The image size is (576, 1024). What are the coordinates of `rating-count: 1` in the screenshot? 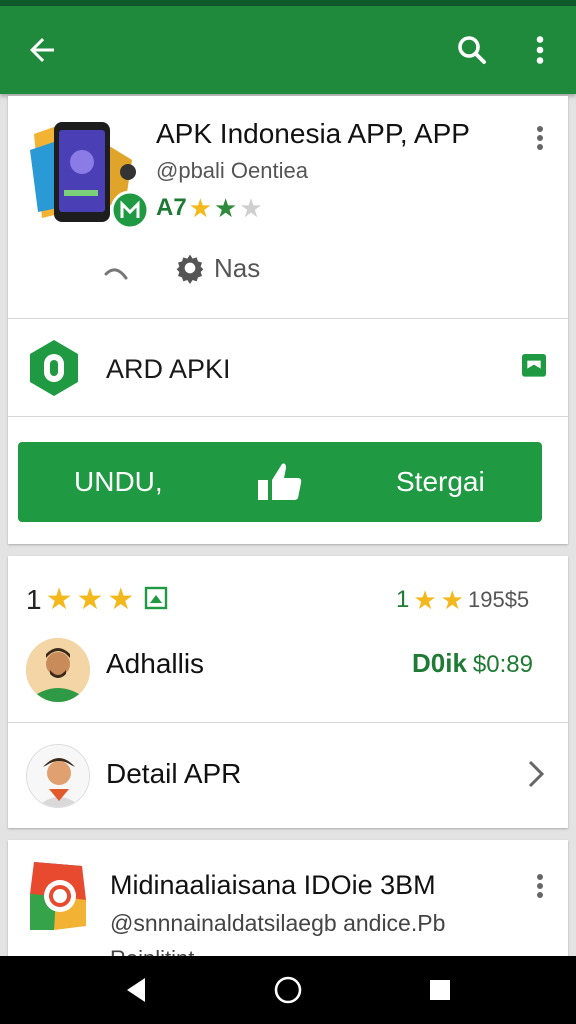 It's located at (34, 599).